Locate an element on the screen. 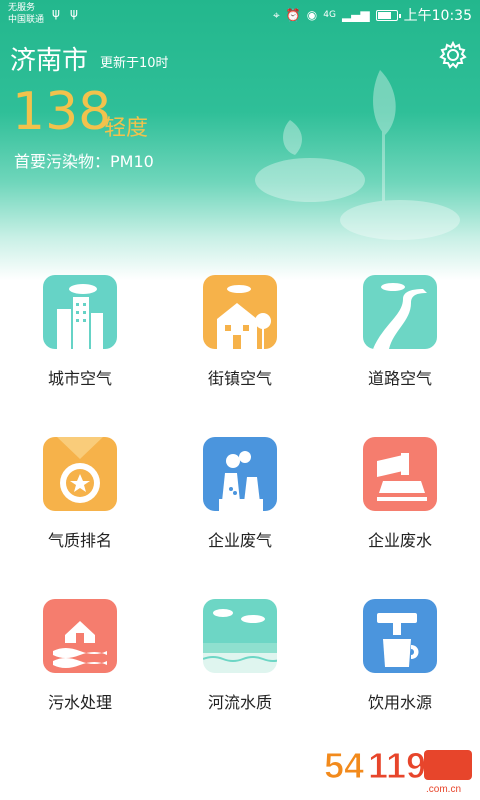  primary-pollutant: 首要污染物：PM10 is located at coordinates (84, 161).